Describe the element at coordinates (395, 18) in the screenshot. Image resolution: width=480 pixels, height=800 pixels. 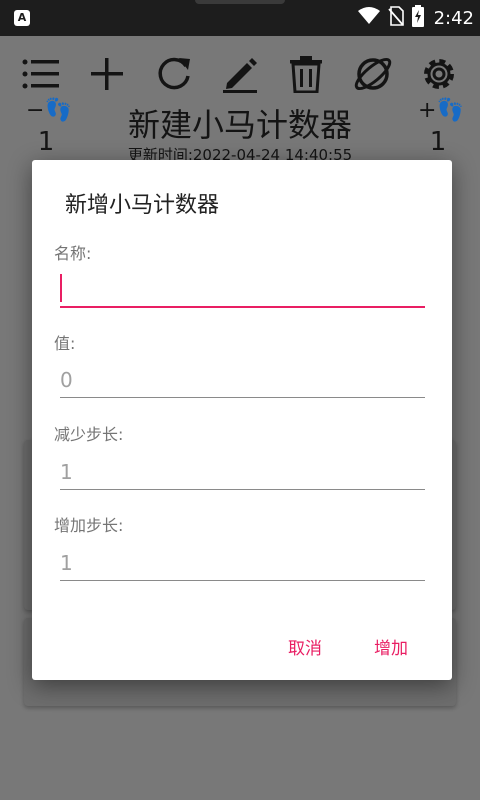
I see `no-sim-icon` at that location.